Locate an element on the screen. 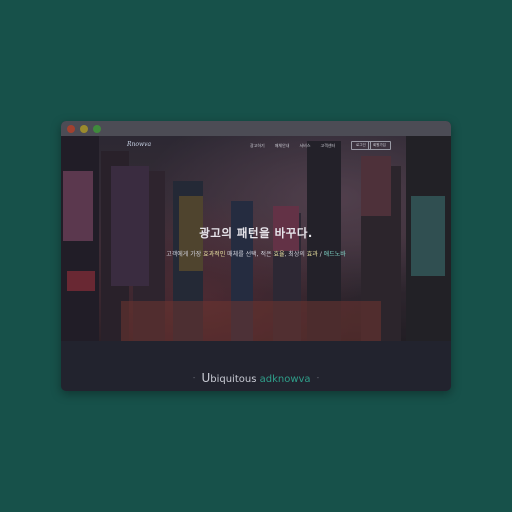 Image resolution: width=512 pixels, height=512 pixels. nav-link-4: 고객센터 is located at coordinates (328, 146).